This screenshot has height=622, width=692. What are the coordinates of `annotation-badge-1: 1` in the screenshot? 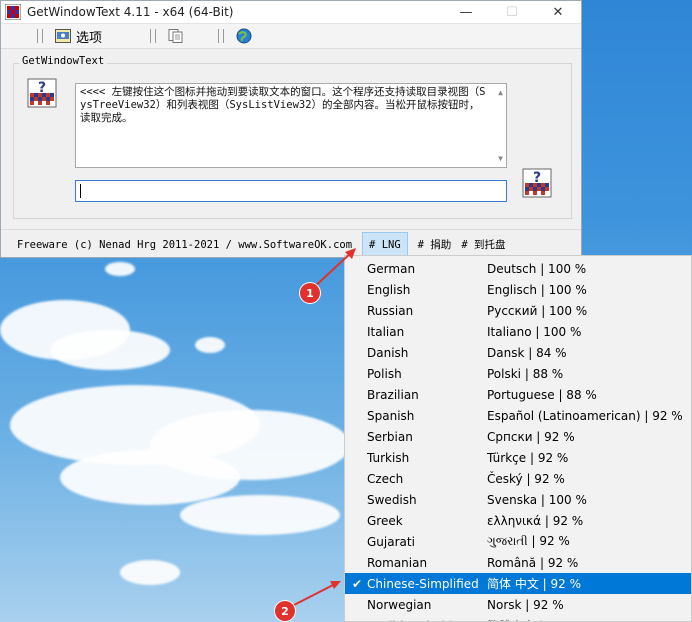 It's located at (310, 293).